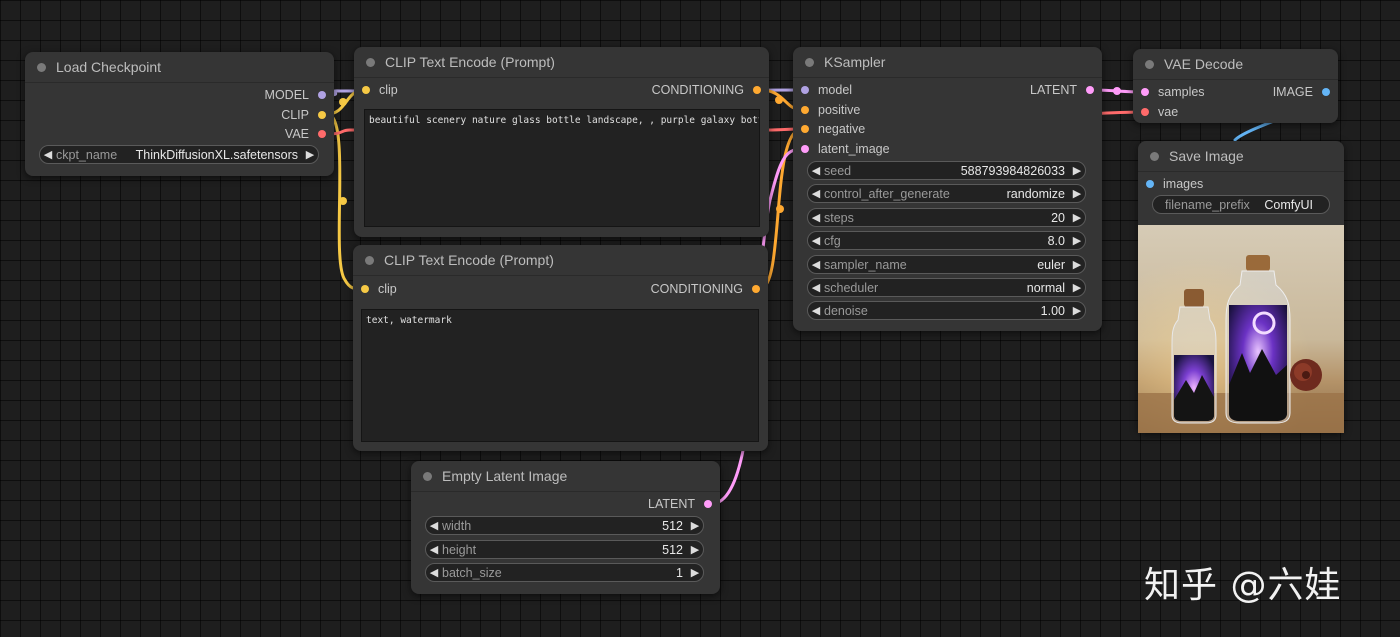  I want to click on input-positive: positive, so click(830, 110).